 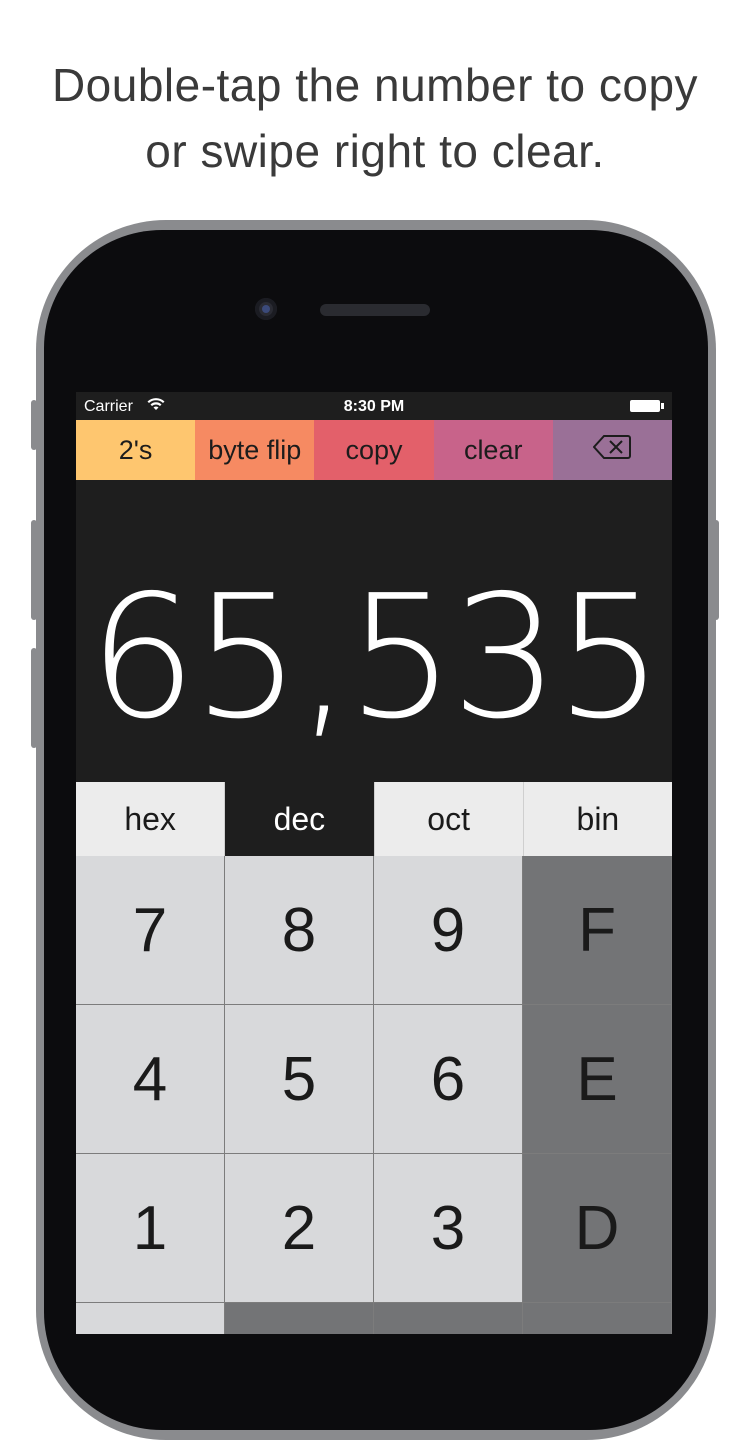 I want to click on key-4: 4, so click(x=150, y=1079).